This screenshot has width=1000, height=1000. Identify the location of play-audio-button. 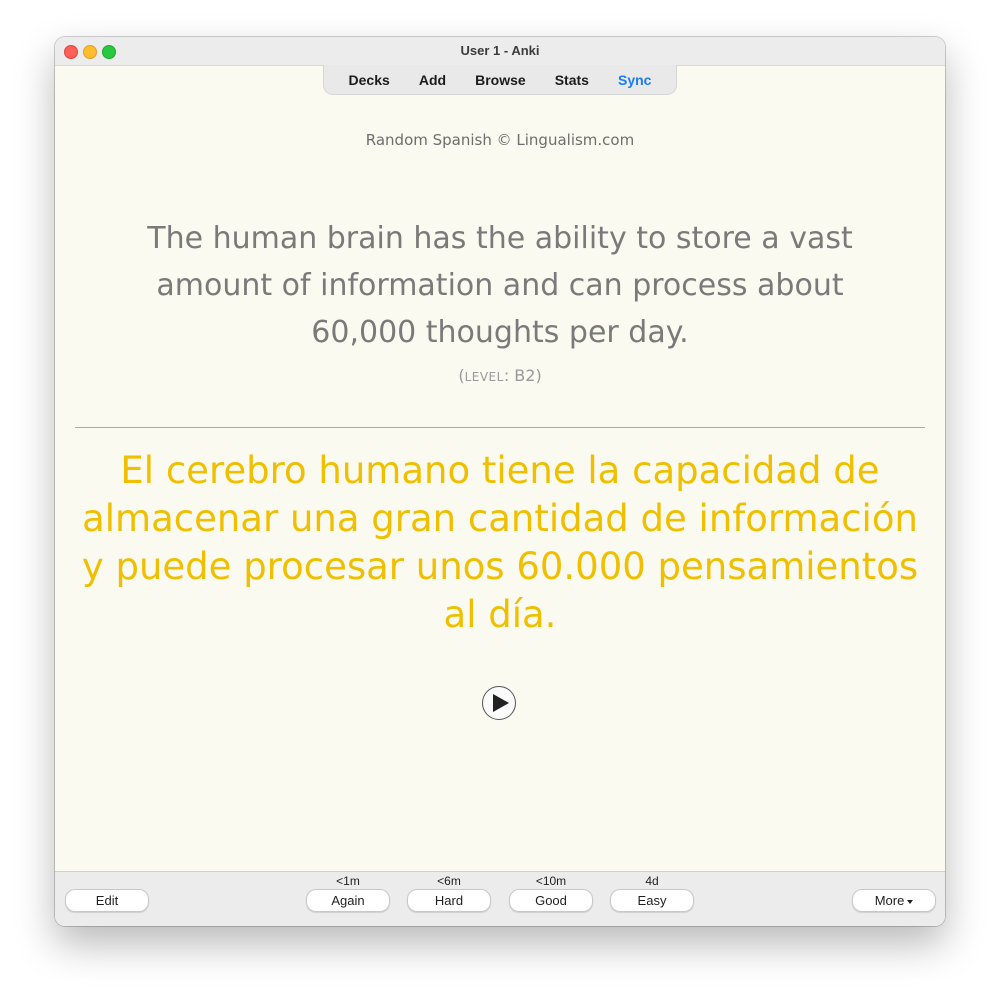
(499, 703).